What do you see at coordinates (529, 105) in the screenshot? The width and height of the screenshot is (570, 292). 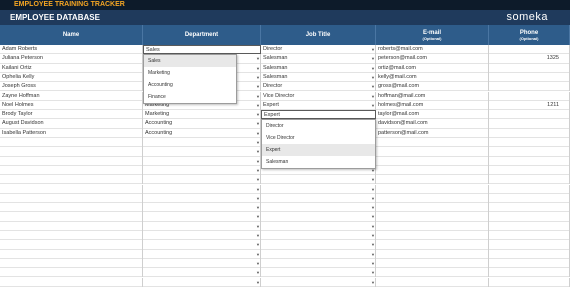 I see `cell-phone: 1211` at bounding box center [529, 105].